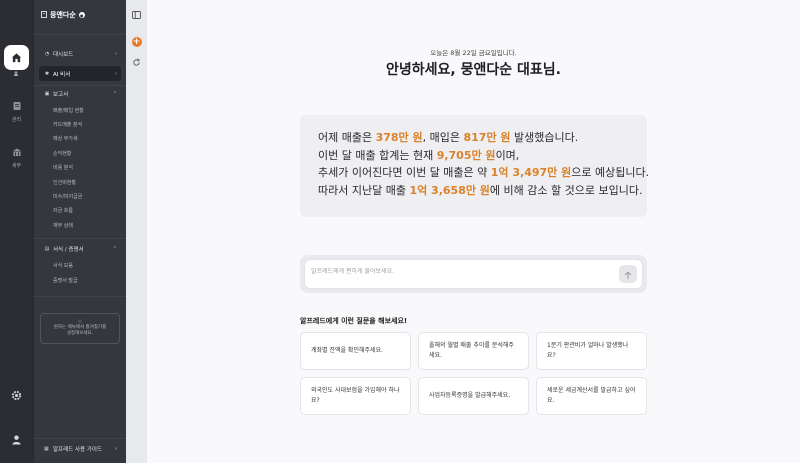  What do you see at coordinates (16, 166) in the screenshot?
I see `rail-label-tax: 세무` at bounding box center [16, 166].